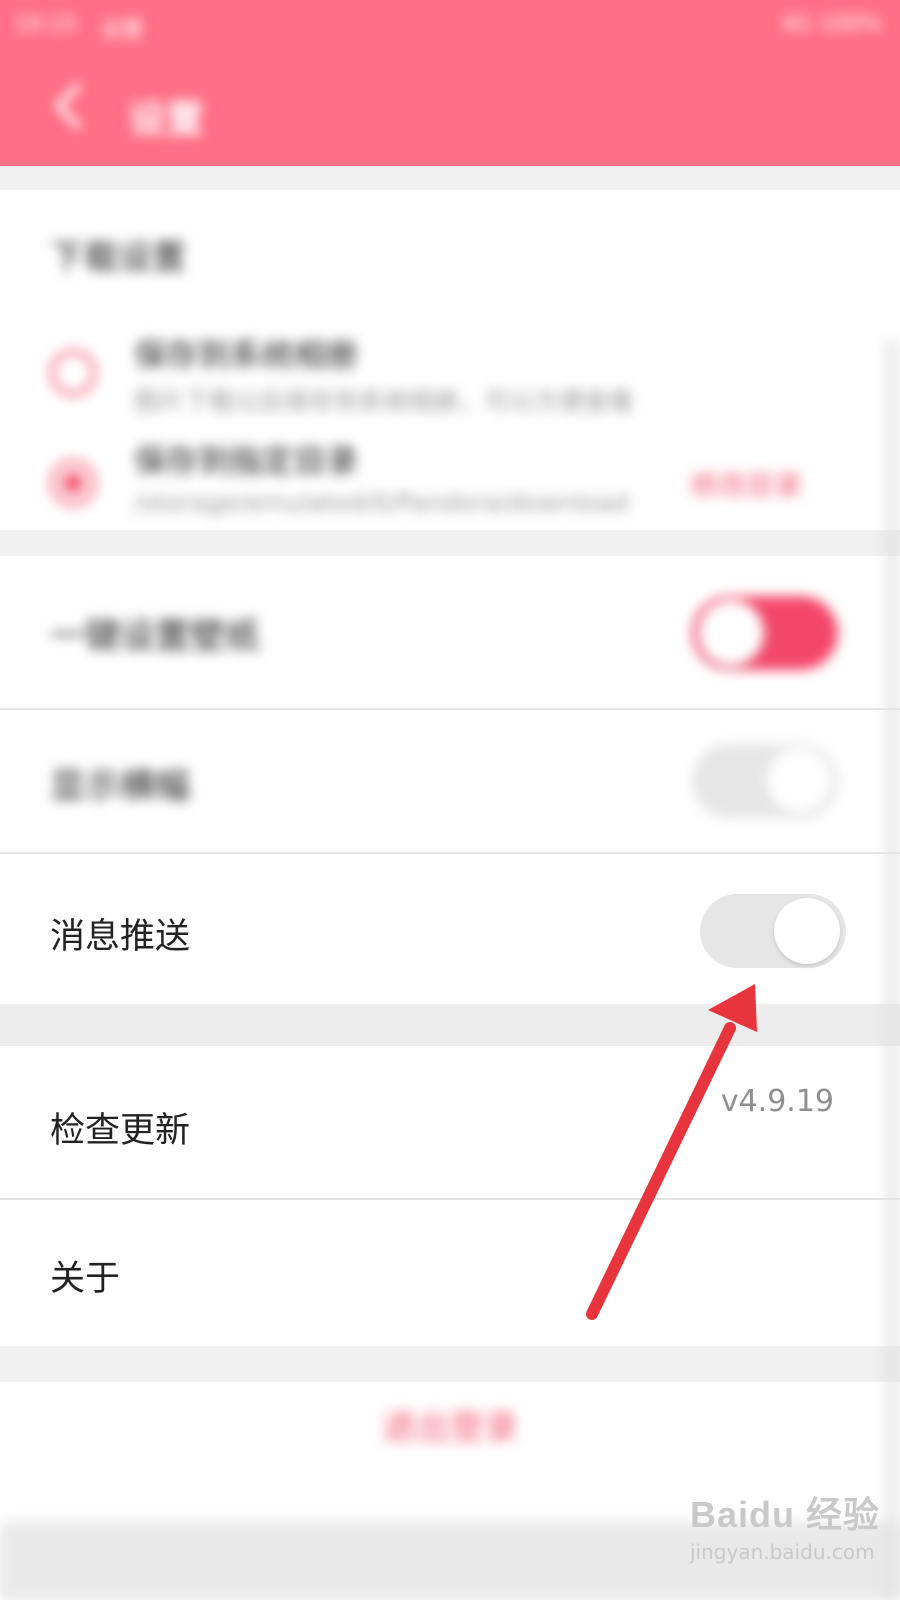 This screenshot has height=1600, width=900. I want to click on option-title: 保存到指定目录, so click(246, 461).